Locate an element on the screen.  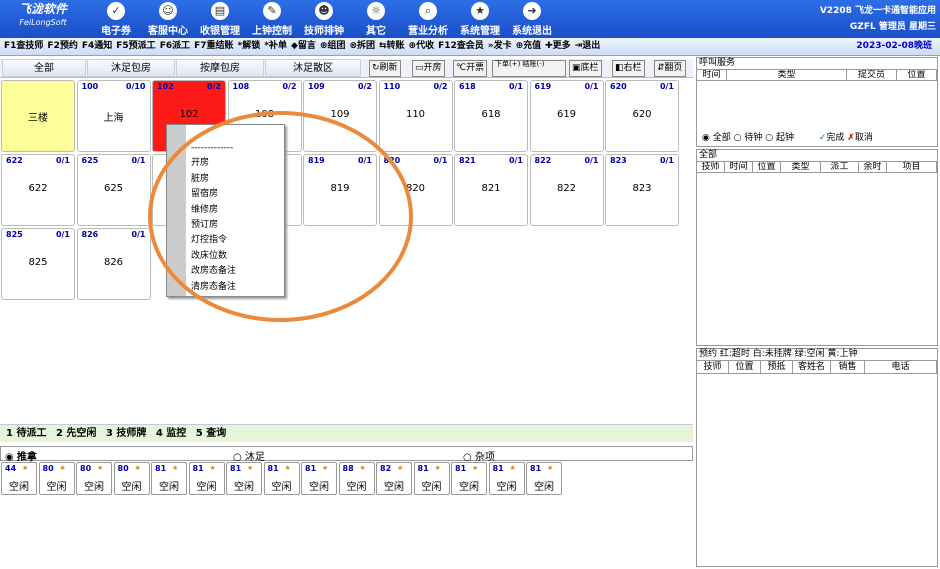
opt-all-label: 全部 is located at coordinates (721, 138).